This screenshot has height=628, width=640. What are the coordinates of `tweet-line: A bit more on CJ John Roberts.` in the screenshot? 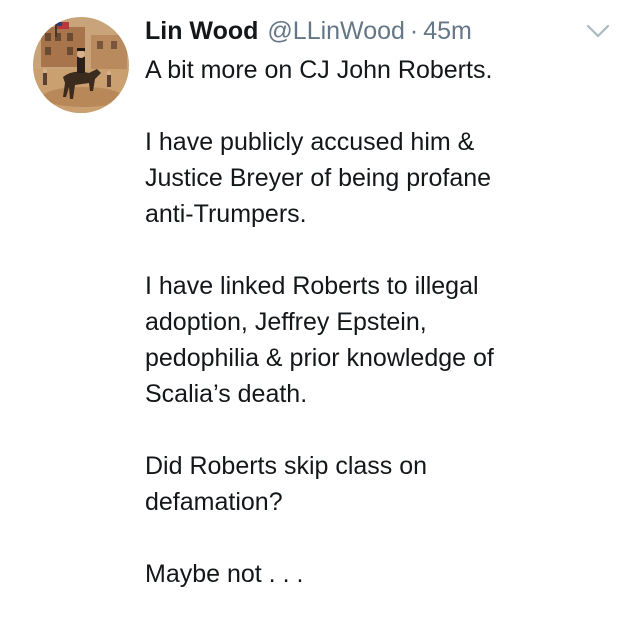 It's located at (319, 70).